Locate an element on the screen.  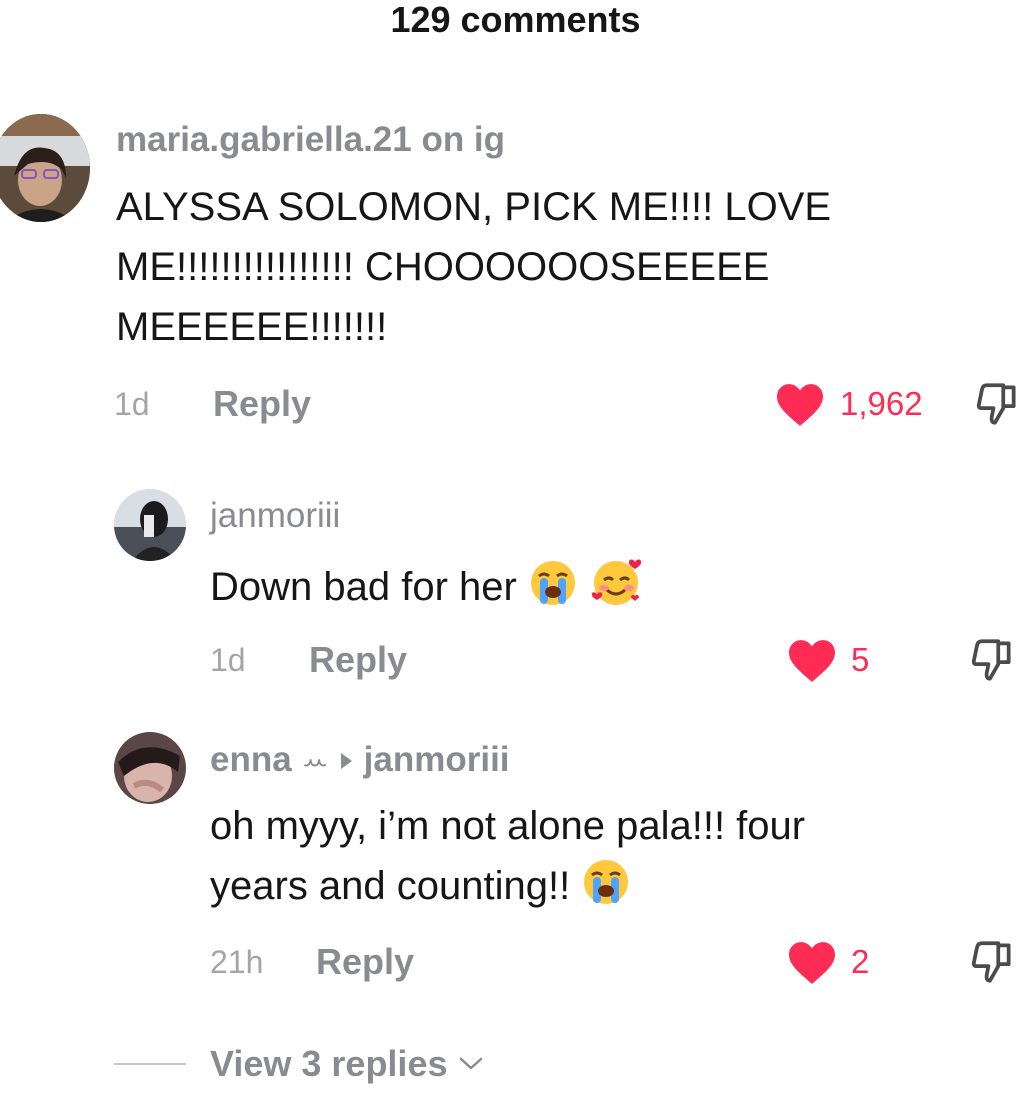
divider-line is located at coordinates (150, 1064).